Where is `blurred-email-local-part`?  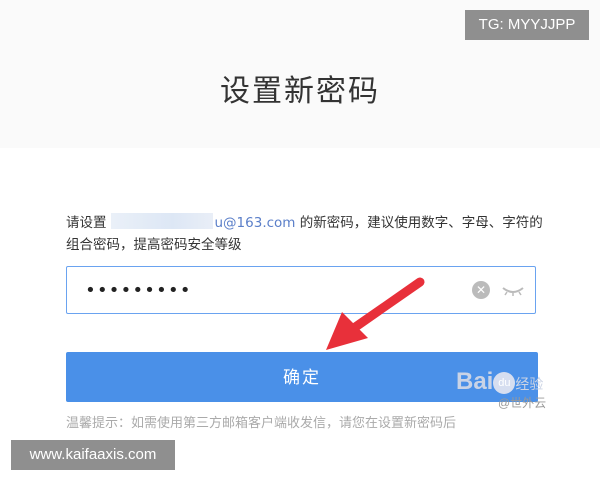
blurred-email-local-part is located at coordinates (161, 221).